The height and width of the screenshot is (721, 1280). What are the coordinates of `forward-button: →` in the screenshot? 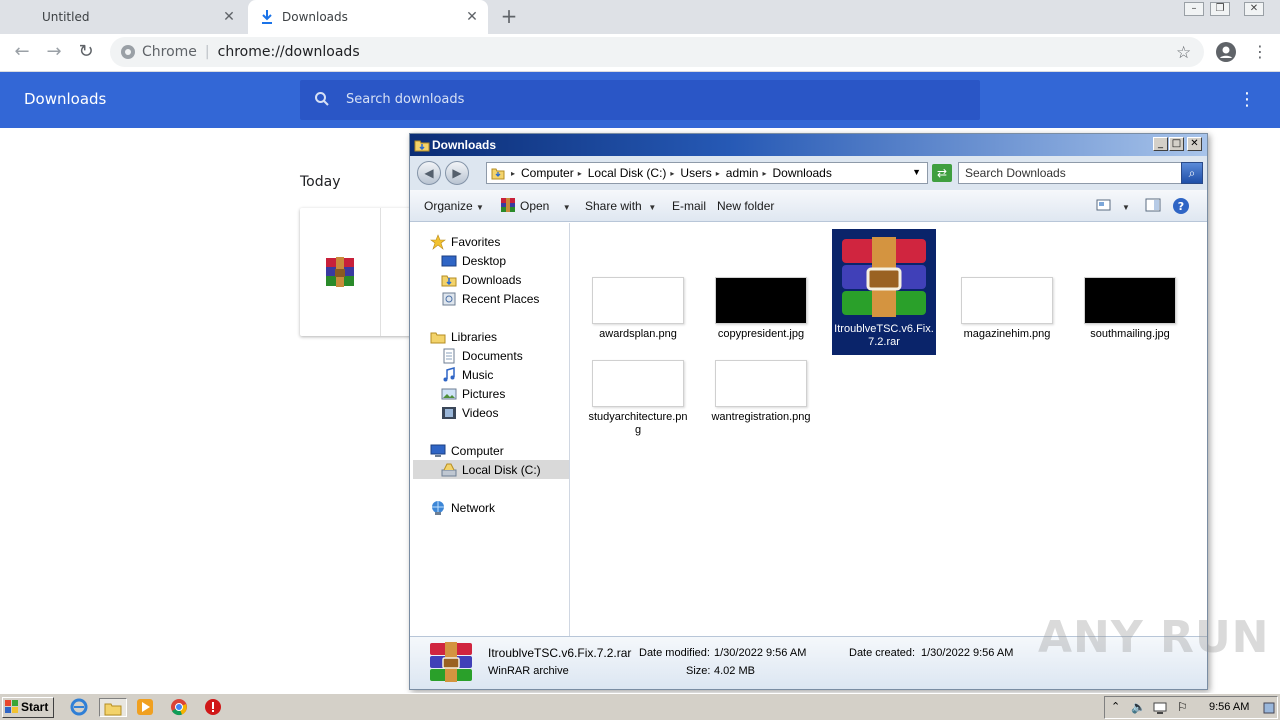 It's located at (54, 52).